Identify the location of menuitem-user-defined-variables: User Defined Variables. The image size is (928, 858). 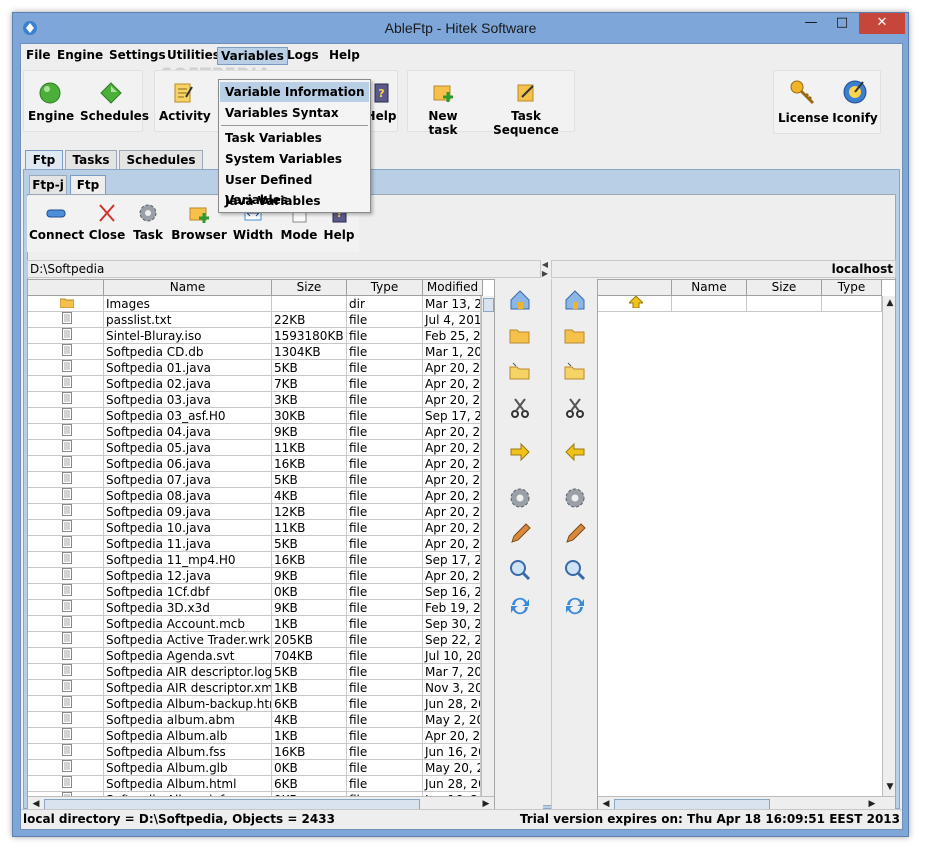
(294, 188).